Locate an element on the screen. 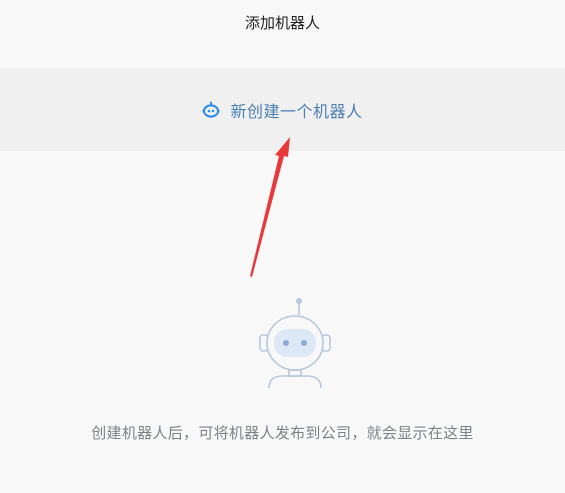 The image size is (565, 493). create-robot-label: 新创建一个机器人 is located at coordinates (296, 111).